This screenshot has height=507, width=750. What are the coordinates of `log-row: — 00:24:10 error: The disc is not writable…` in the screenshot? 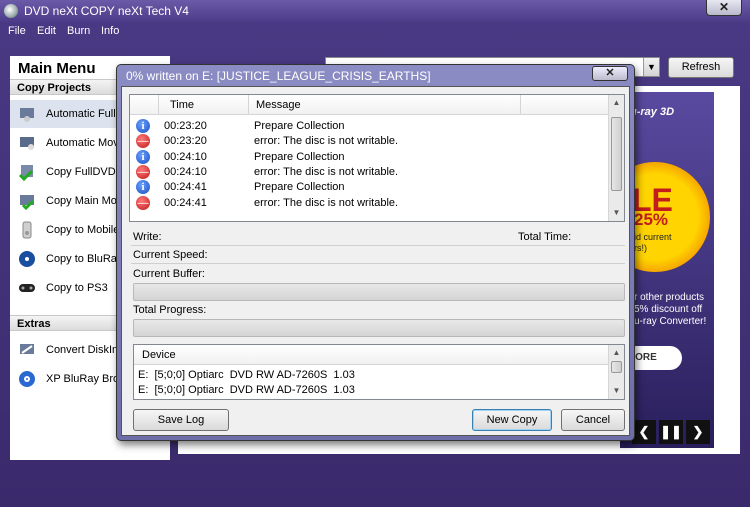 It's located at (370, 172).